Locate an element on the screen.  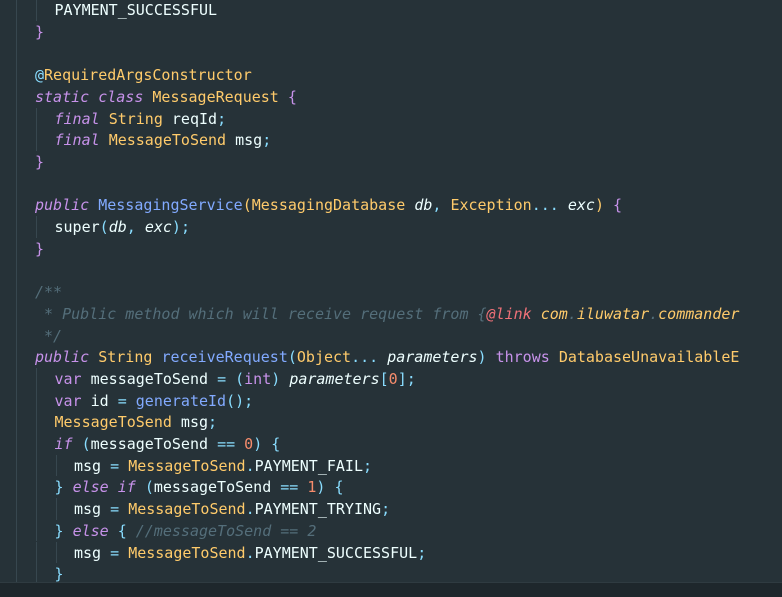
code-line: @RequiredArgsConstructor is located at coordinates (143, 75).